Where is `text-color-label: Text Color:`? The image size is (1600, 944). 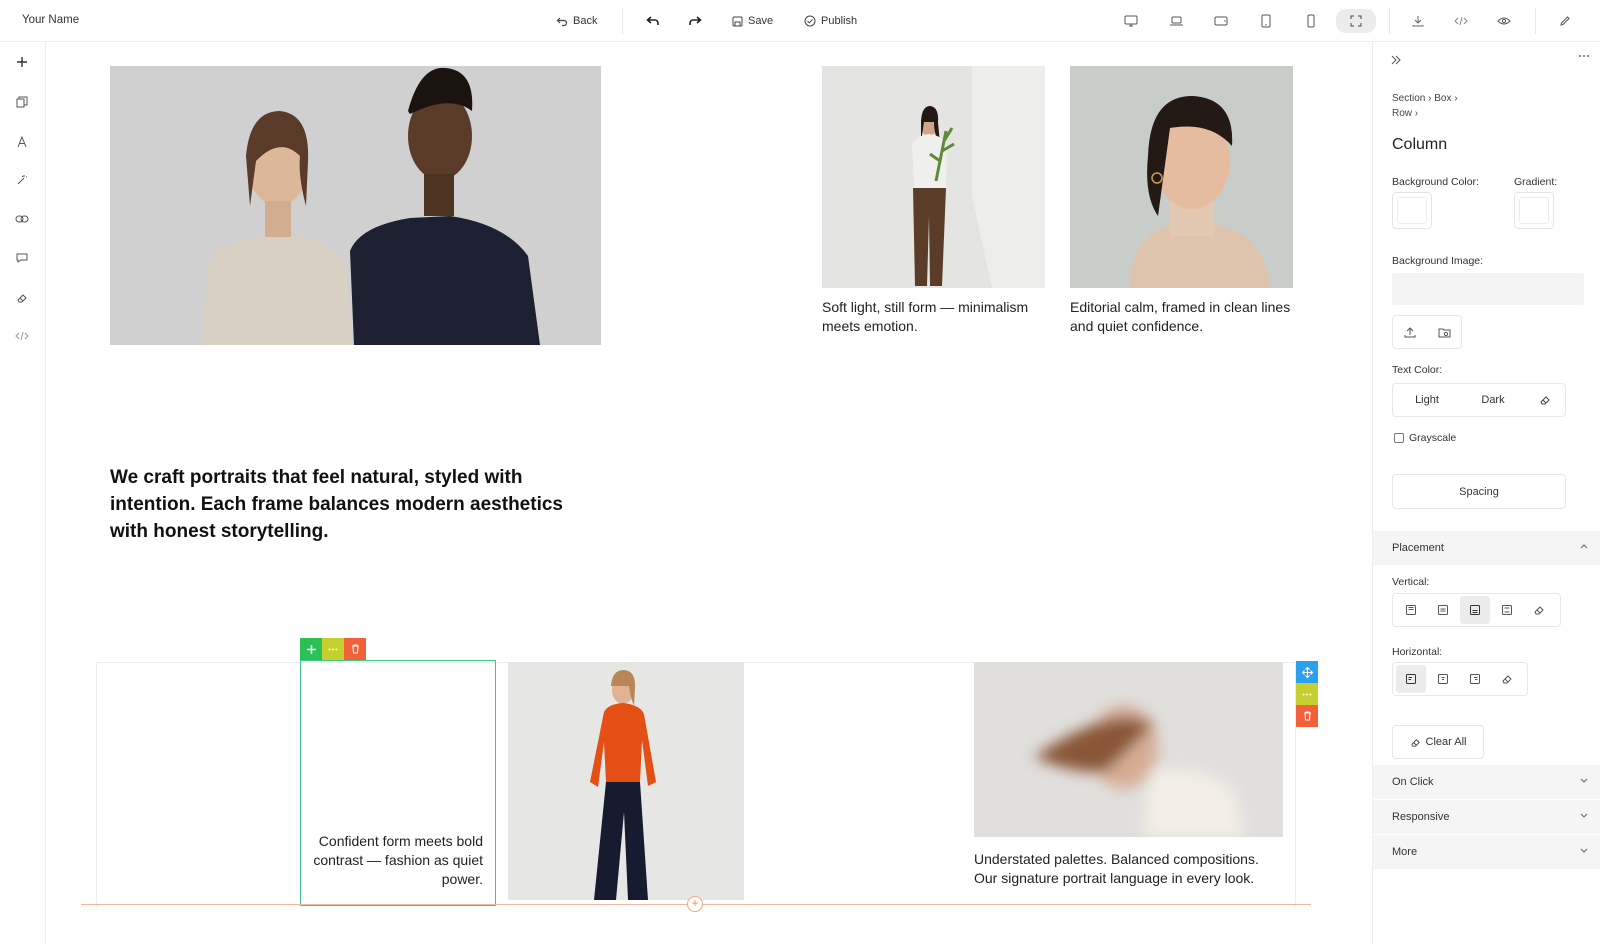 text-color-label: Text Color: is located at coordinates (1417, 370).